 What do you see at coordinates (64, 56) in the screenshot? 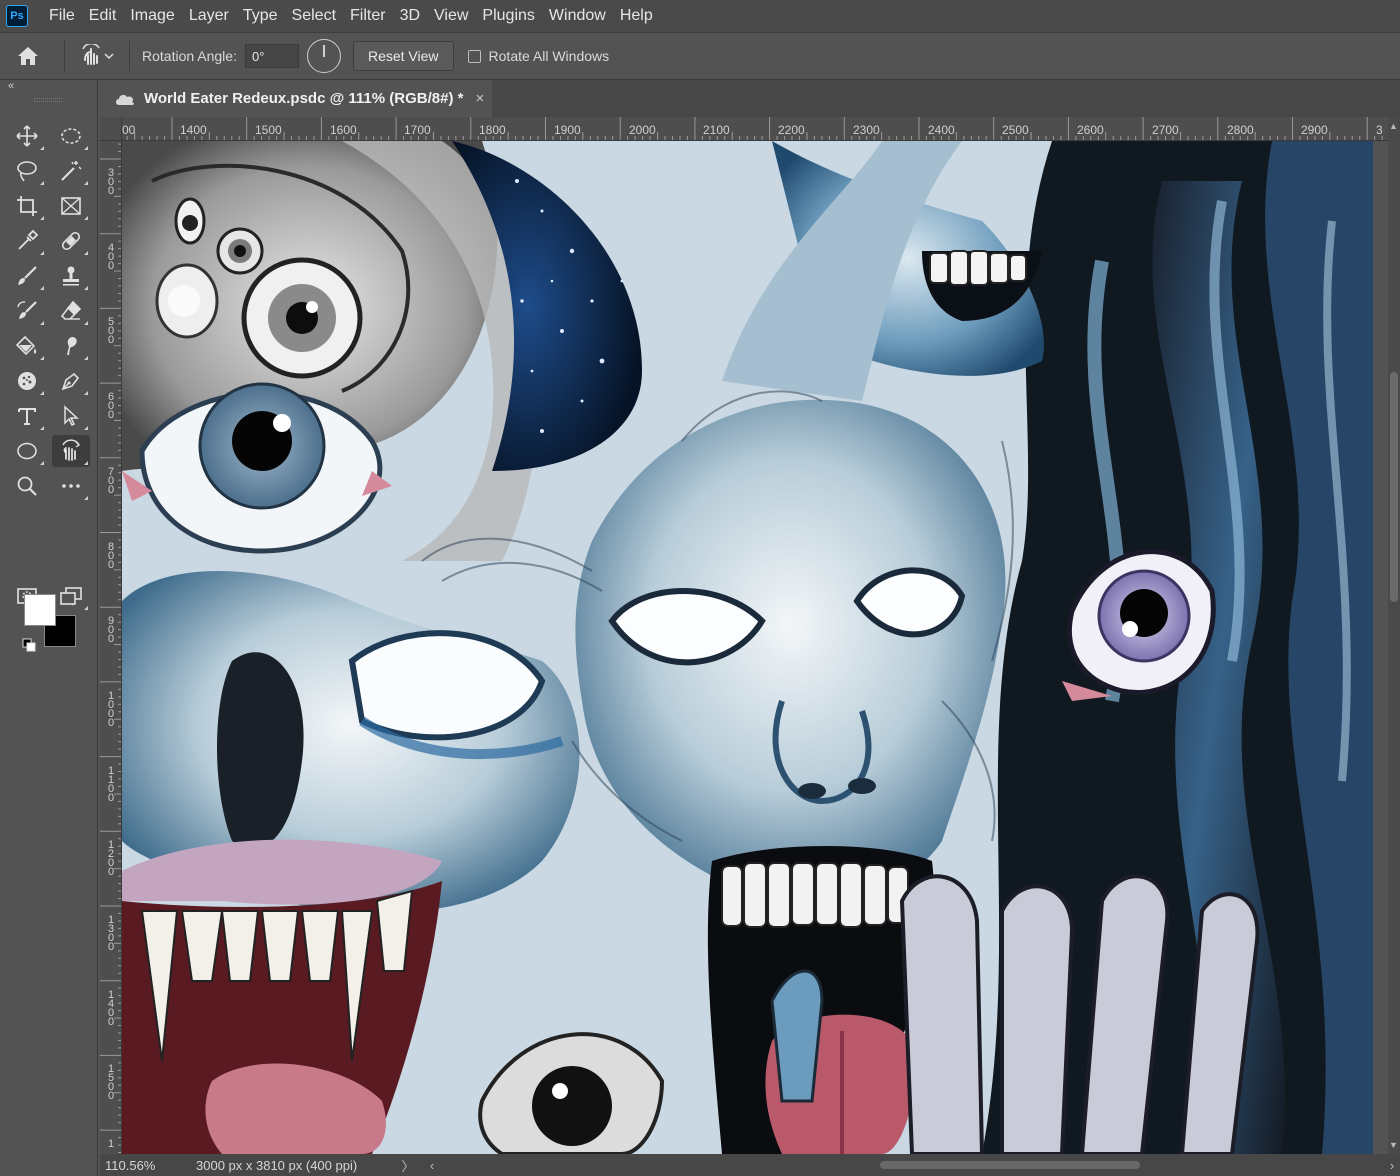
I see `options-separator` at bounding box center [64, 56].